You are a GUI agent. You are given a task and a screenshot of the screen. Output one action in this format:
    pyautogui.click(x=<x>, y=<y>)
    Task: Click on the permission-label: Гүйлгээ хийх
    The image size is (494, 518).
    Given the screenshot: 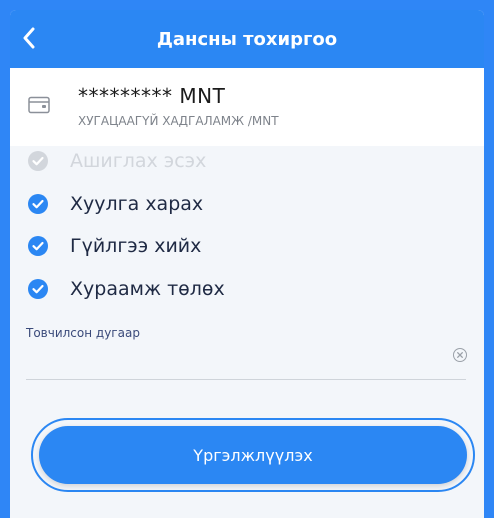 What is the action you would take?
    pyautogui.click(x=136, y=246)
    